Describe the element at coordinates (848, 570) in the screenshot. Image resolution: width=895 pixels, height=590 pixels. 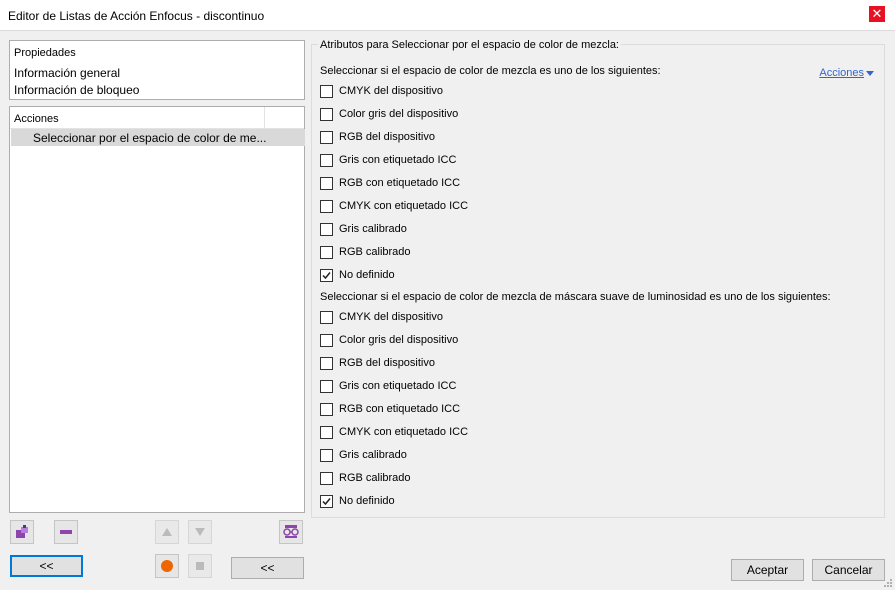
I see `cancel-button: Cancelar` at that location.